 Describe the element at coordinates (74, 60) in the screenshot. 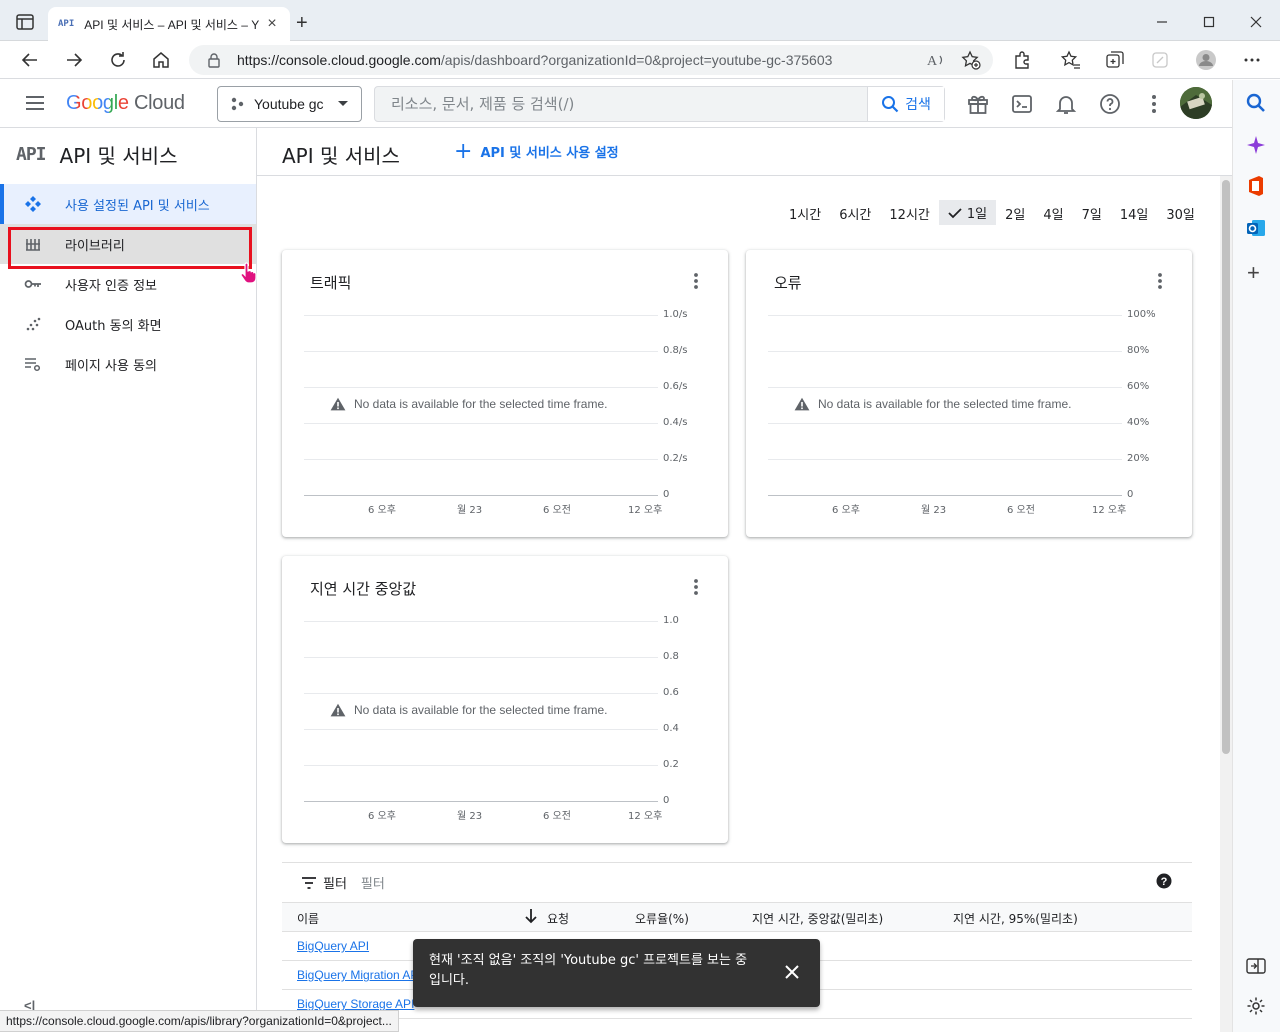

I see `forward-icon` at that location.